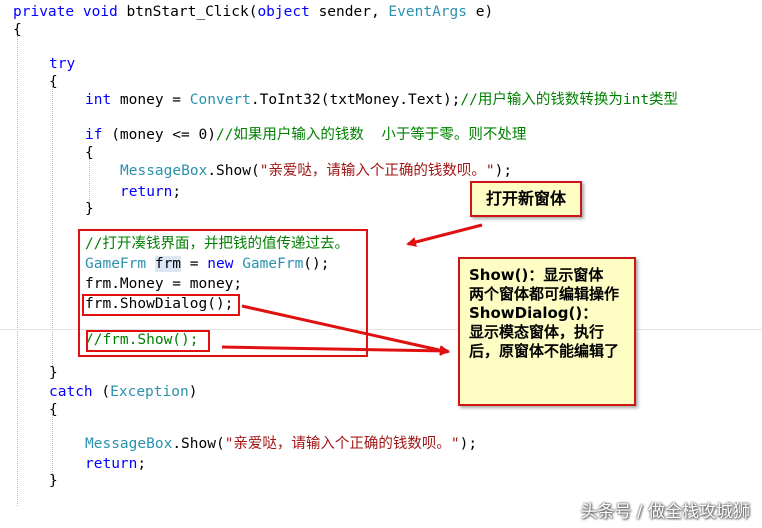 This screenshot has width=762, height=528. Describe the element at coordinates (345, 330) in the screenshot. I see `arrow-to-note-from-showdialog` at that location.